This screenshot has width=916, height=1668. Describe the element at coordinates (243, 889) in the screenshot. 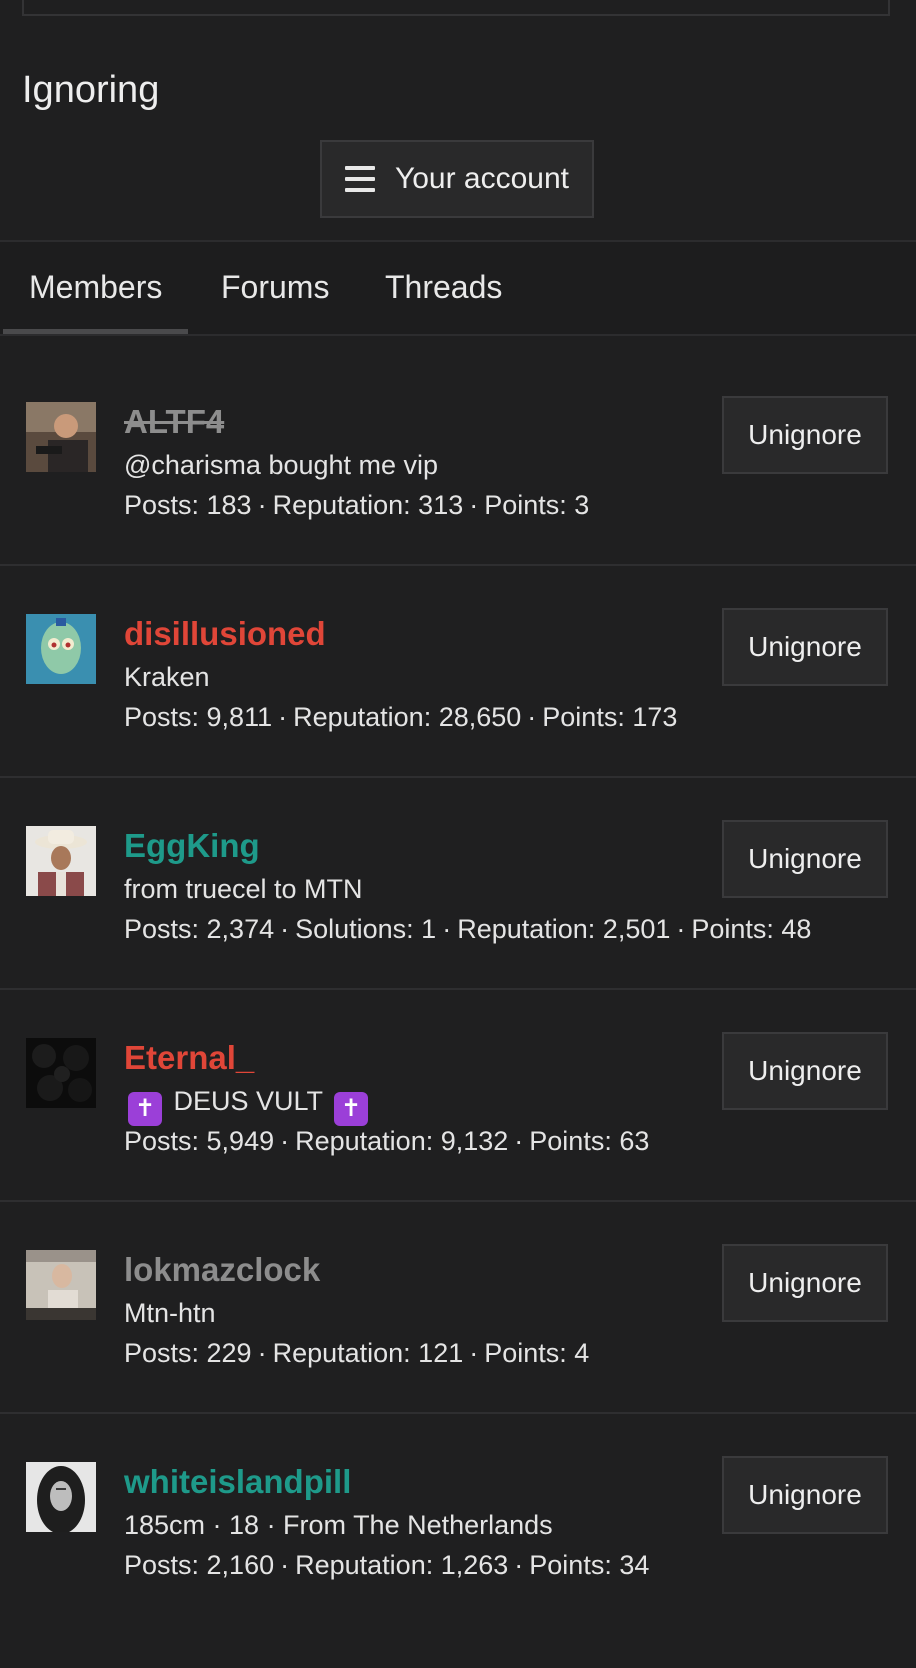

I see `member-title: from truecel to MTN` at that location.